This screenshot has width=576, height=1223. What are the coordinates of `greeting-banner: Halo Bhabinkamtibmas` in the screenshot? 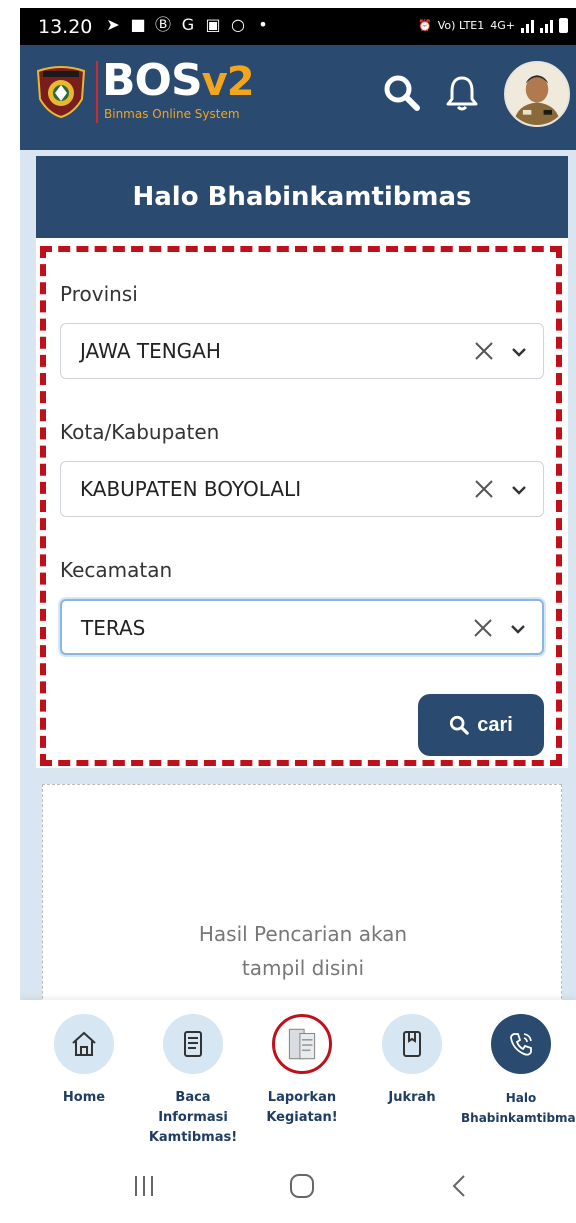 It's located at (302, 197).